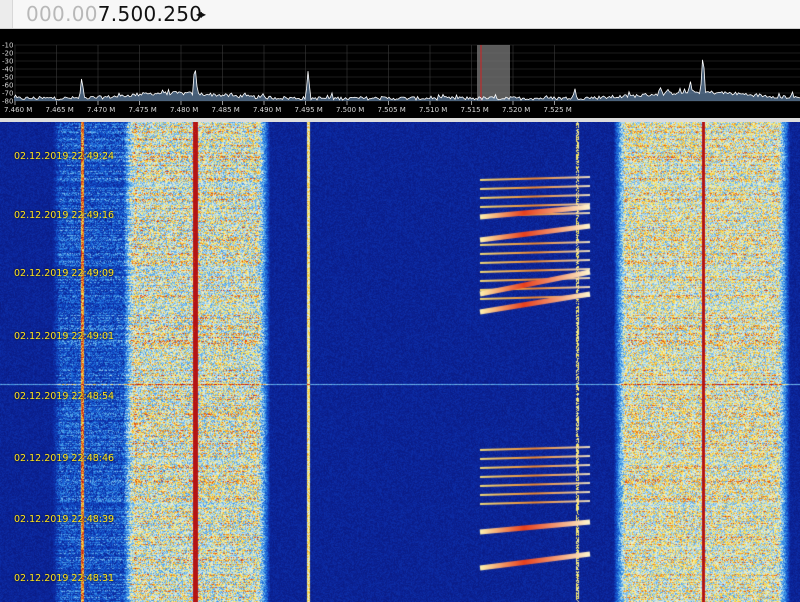  Describe the element at coordinates (392, 110) in the screenshot. I see `frequency-tick-label: 7.505 M` at that location.